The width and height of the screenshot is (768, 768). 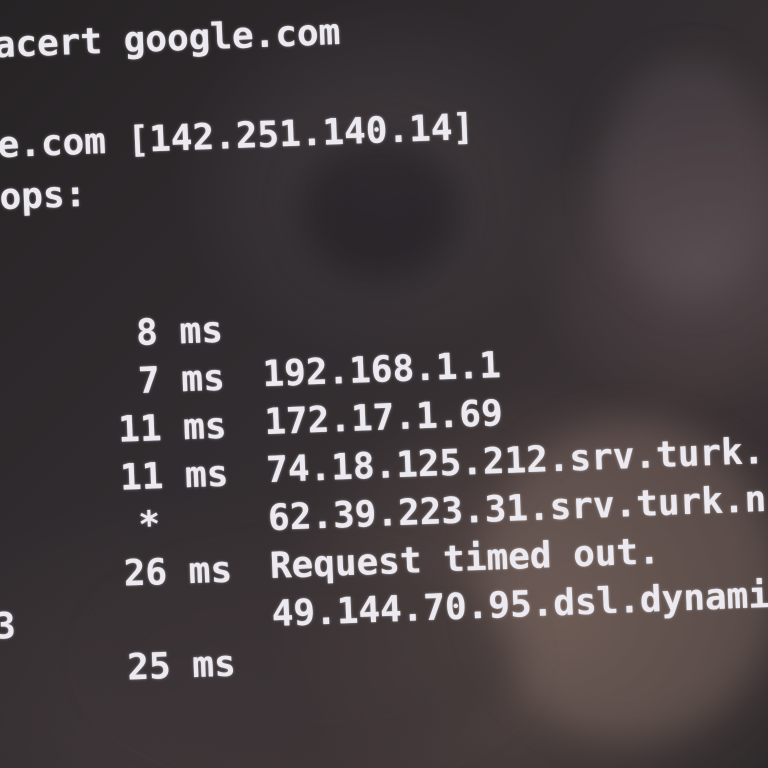 I want to click on hop-time: 25 ms, so click(x=181, y=666).